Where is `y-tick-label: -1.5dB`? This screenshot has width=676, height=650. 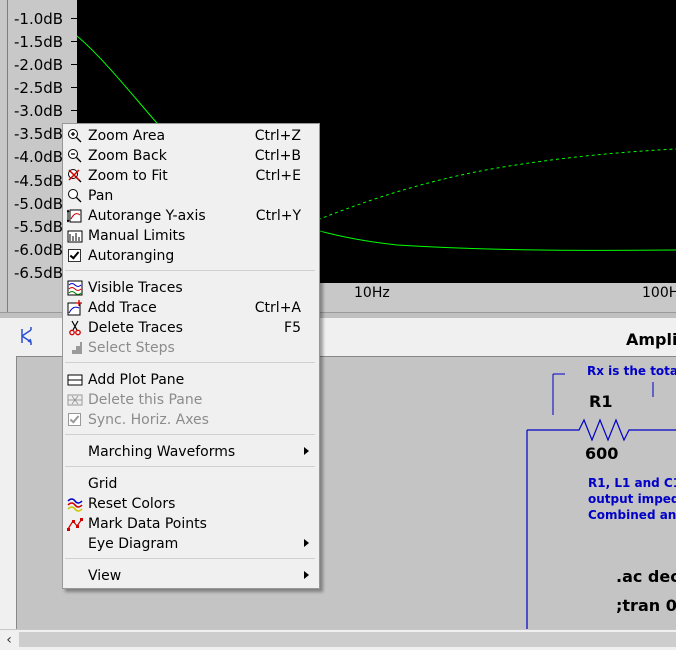 y-tick-label: -1.5dB is located at coordinates (45, 42).